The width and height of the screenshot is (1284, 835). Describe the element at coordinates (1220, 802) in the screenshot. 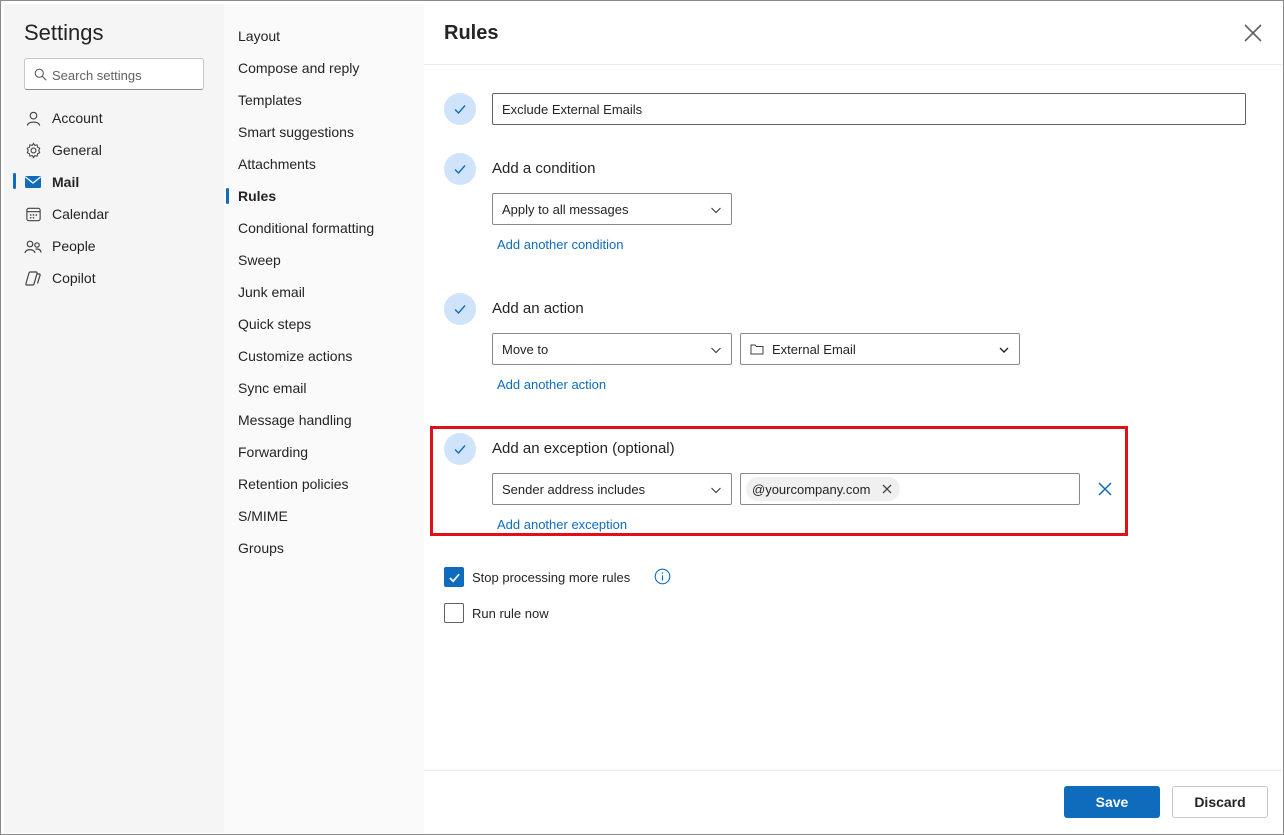

I see `discard-button: Discard` at that location.